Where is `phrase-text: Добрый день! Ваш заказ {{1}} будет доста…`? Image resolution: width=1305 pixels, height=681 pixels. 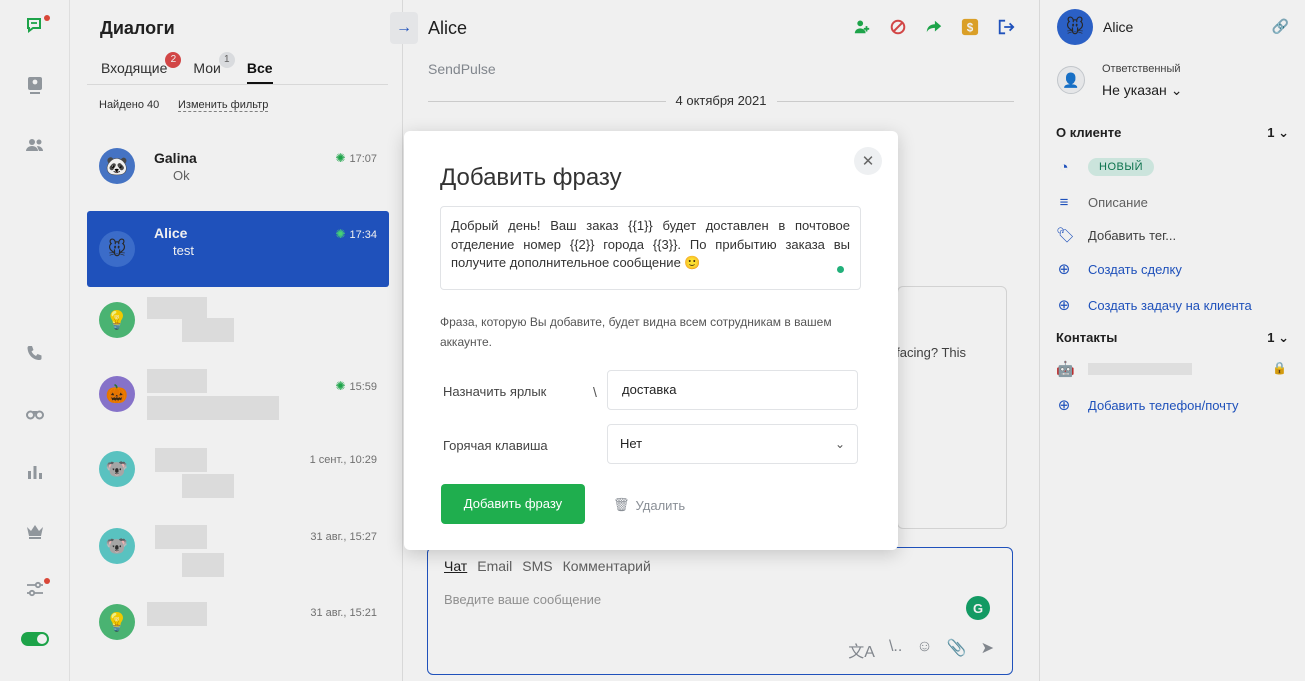
phrase-text: Добрый день! Ваш заказ {{1}} будет доста… is located at coordinates (650, 244).